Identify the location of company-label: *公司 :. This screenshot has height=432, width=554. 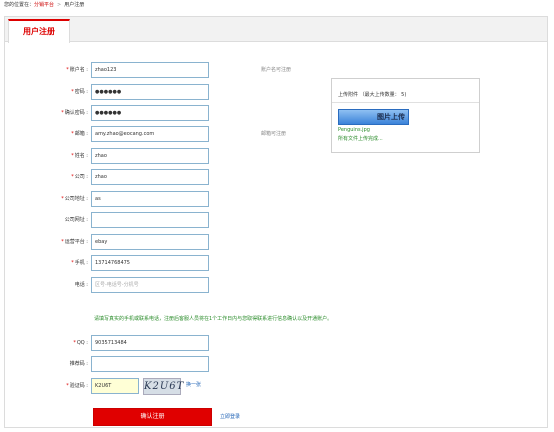
(79, 177).